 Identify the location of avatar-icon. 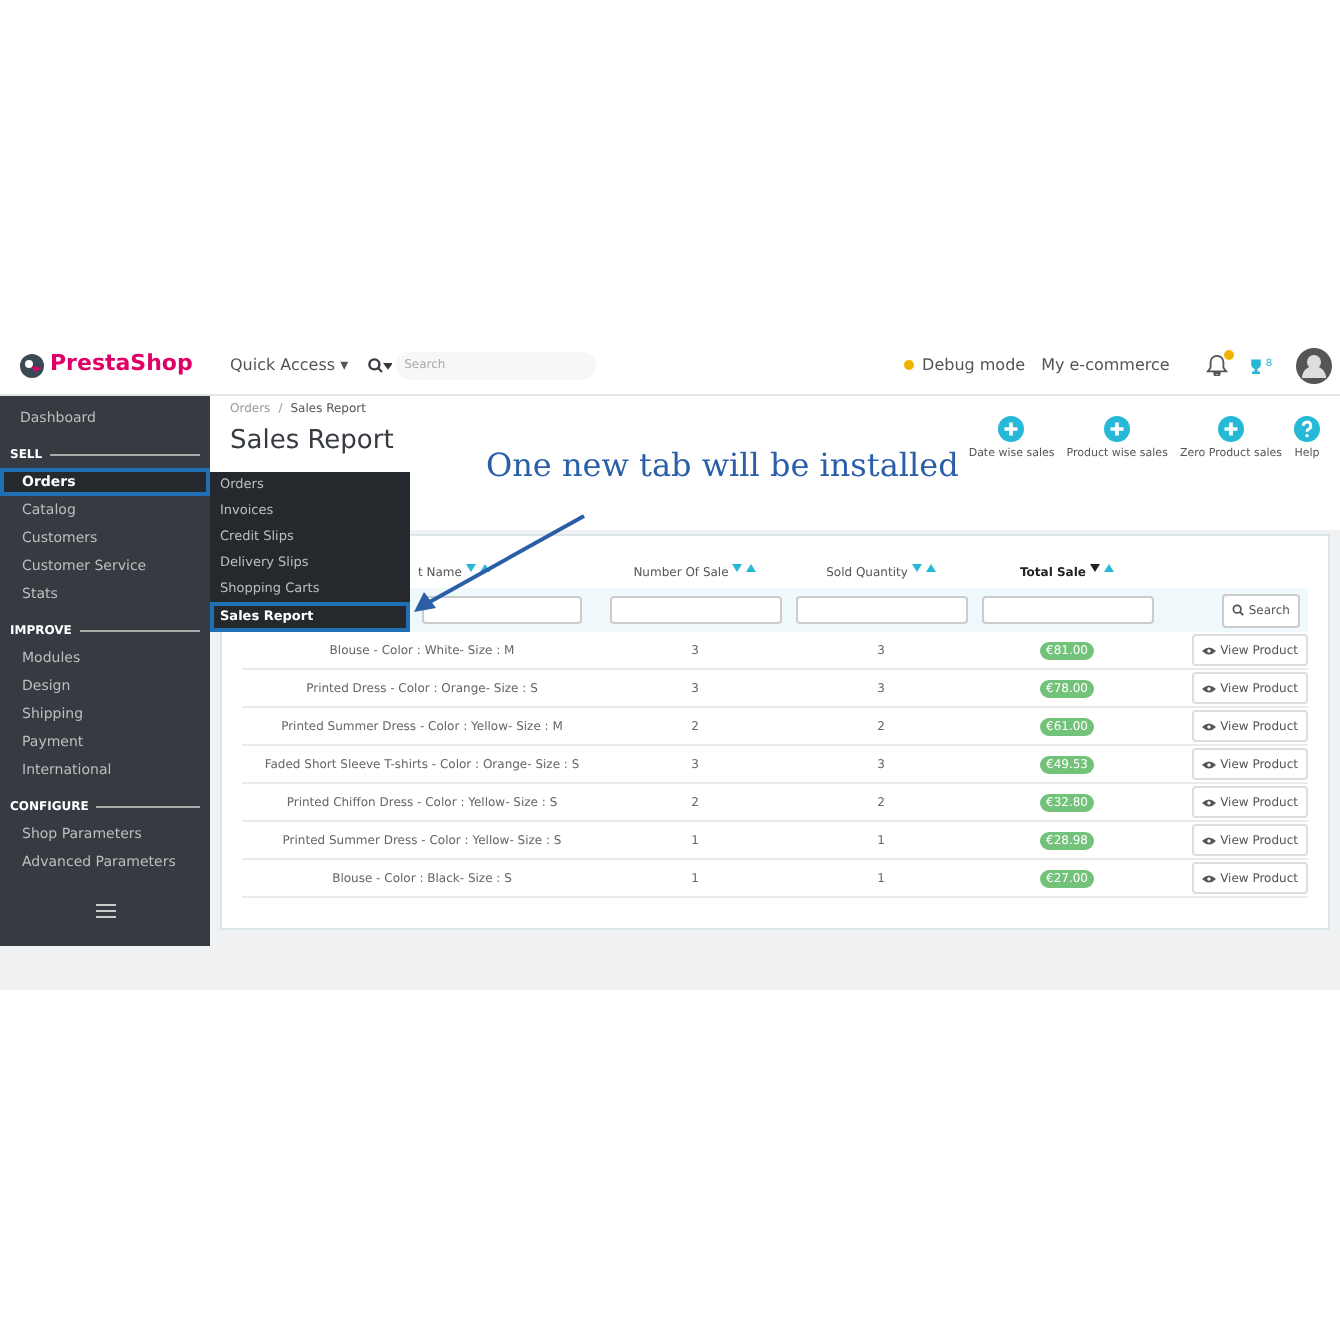
(1314, 365).